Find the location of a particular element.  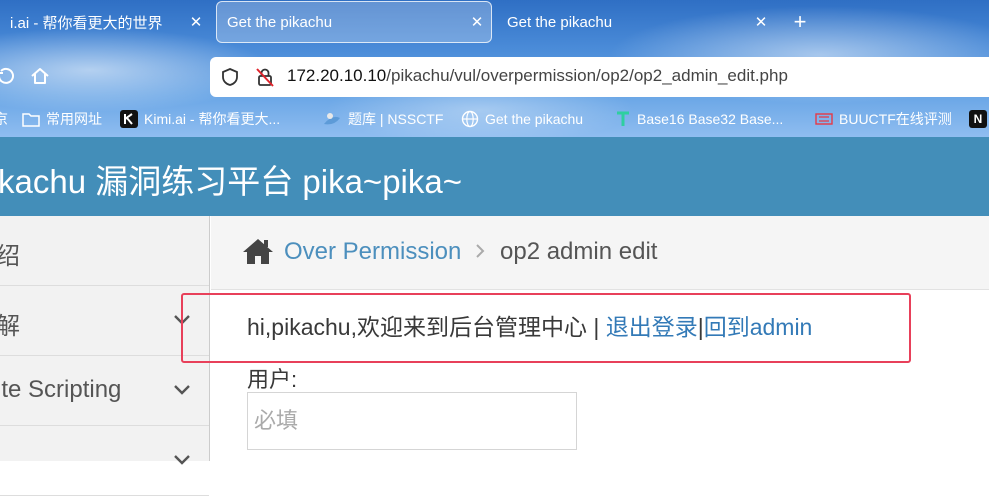

sidebar: 绍 解 ite Scripting is located at coordinates (105, 356).